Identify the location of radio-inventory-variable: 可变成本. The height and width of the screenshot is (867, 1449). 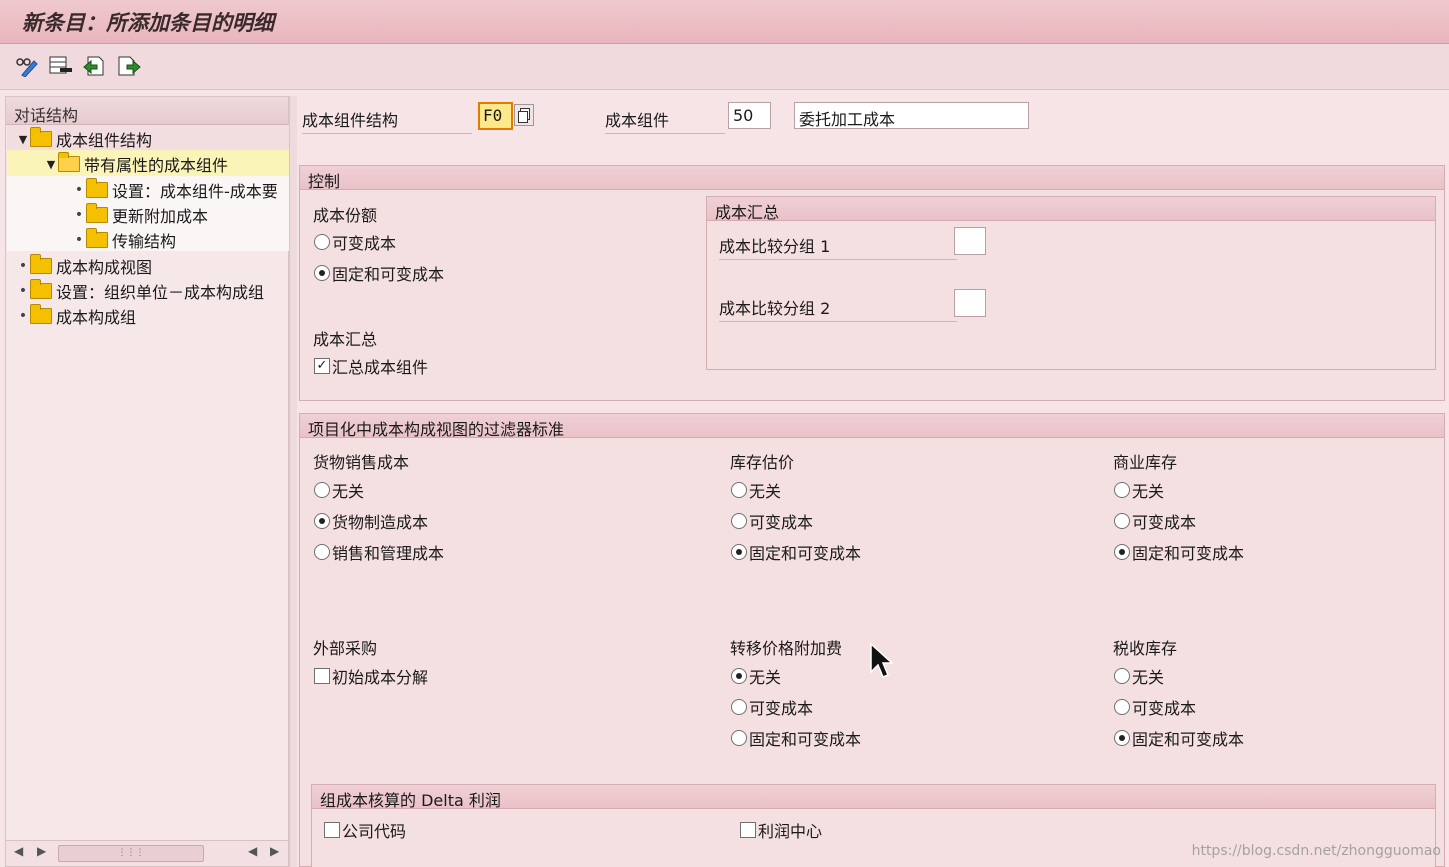
(772, 521).